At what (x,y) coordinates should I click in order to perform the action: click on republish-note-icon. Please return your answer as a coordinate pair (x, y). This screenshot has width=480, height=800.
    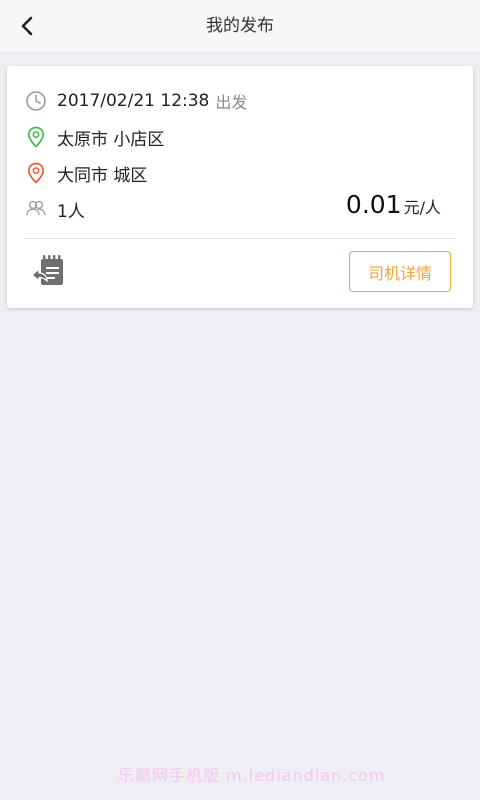
    Looking at the image, I should click on (47, 270).